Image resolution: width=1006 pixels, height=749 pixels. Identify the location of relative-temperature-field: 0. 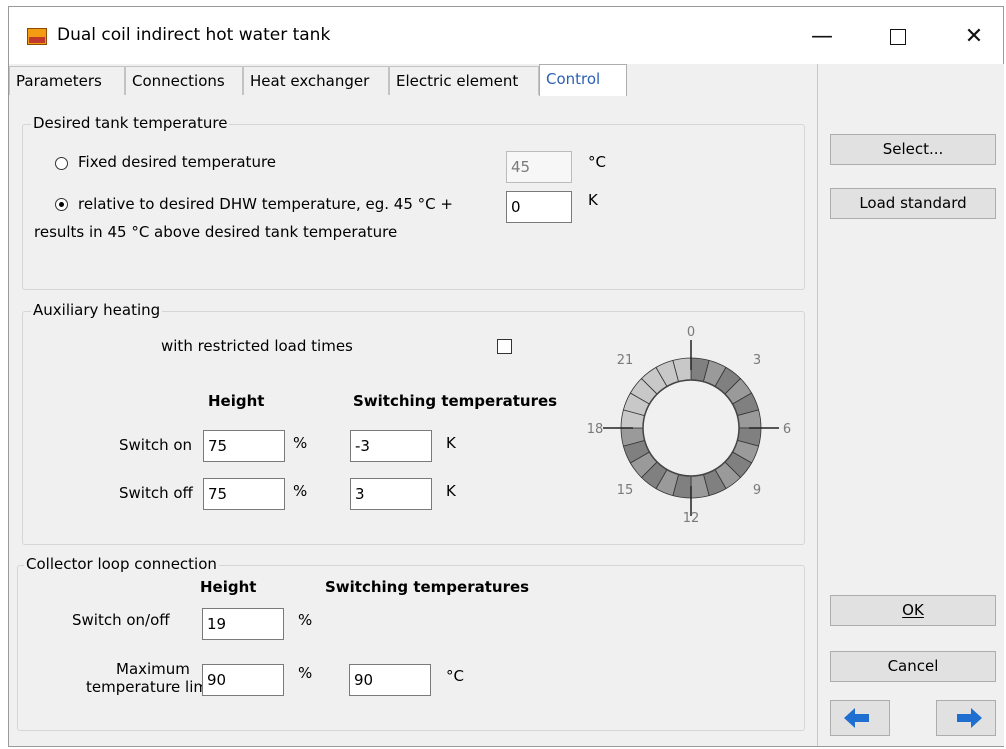
(539, 207).